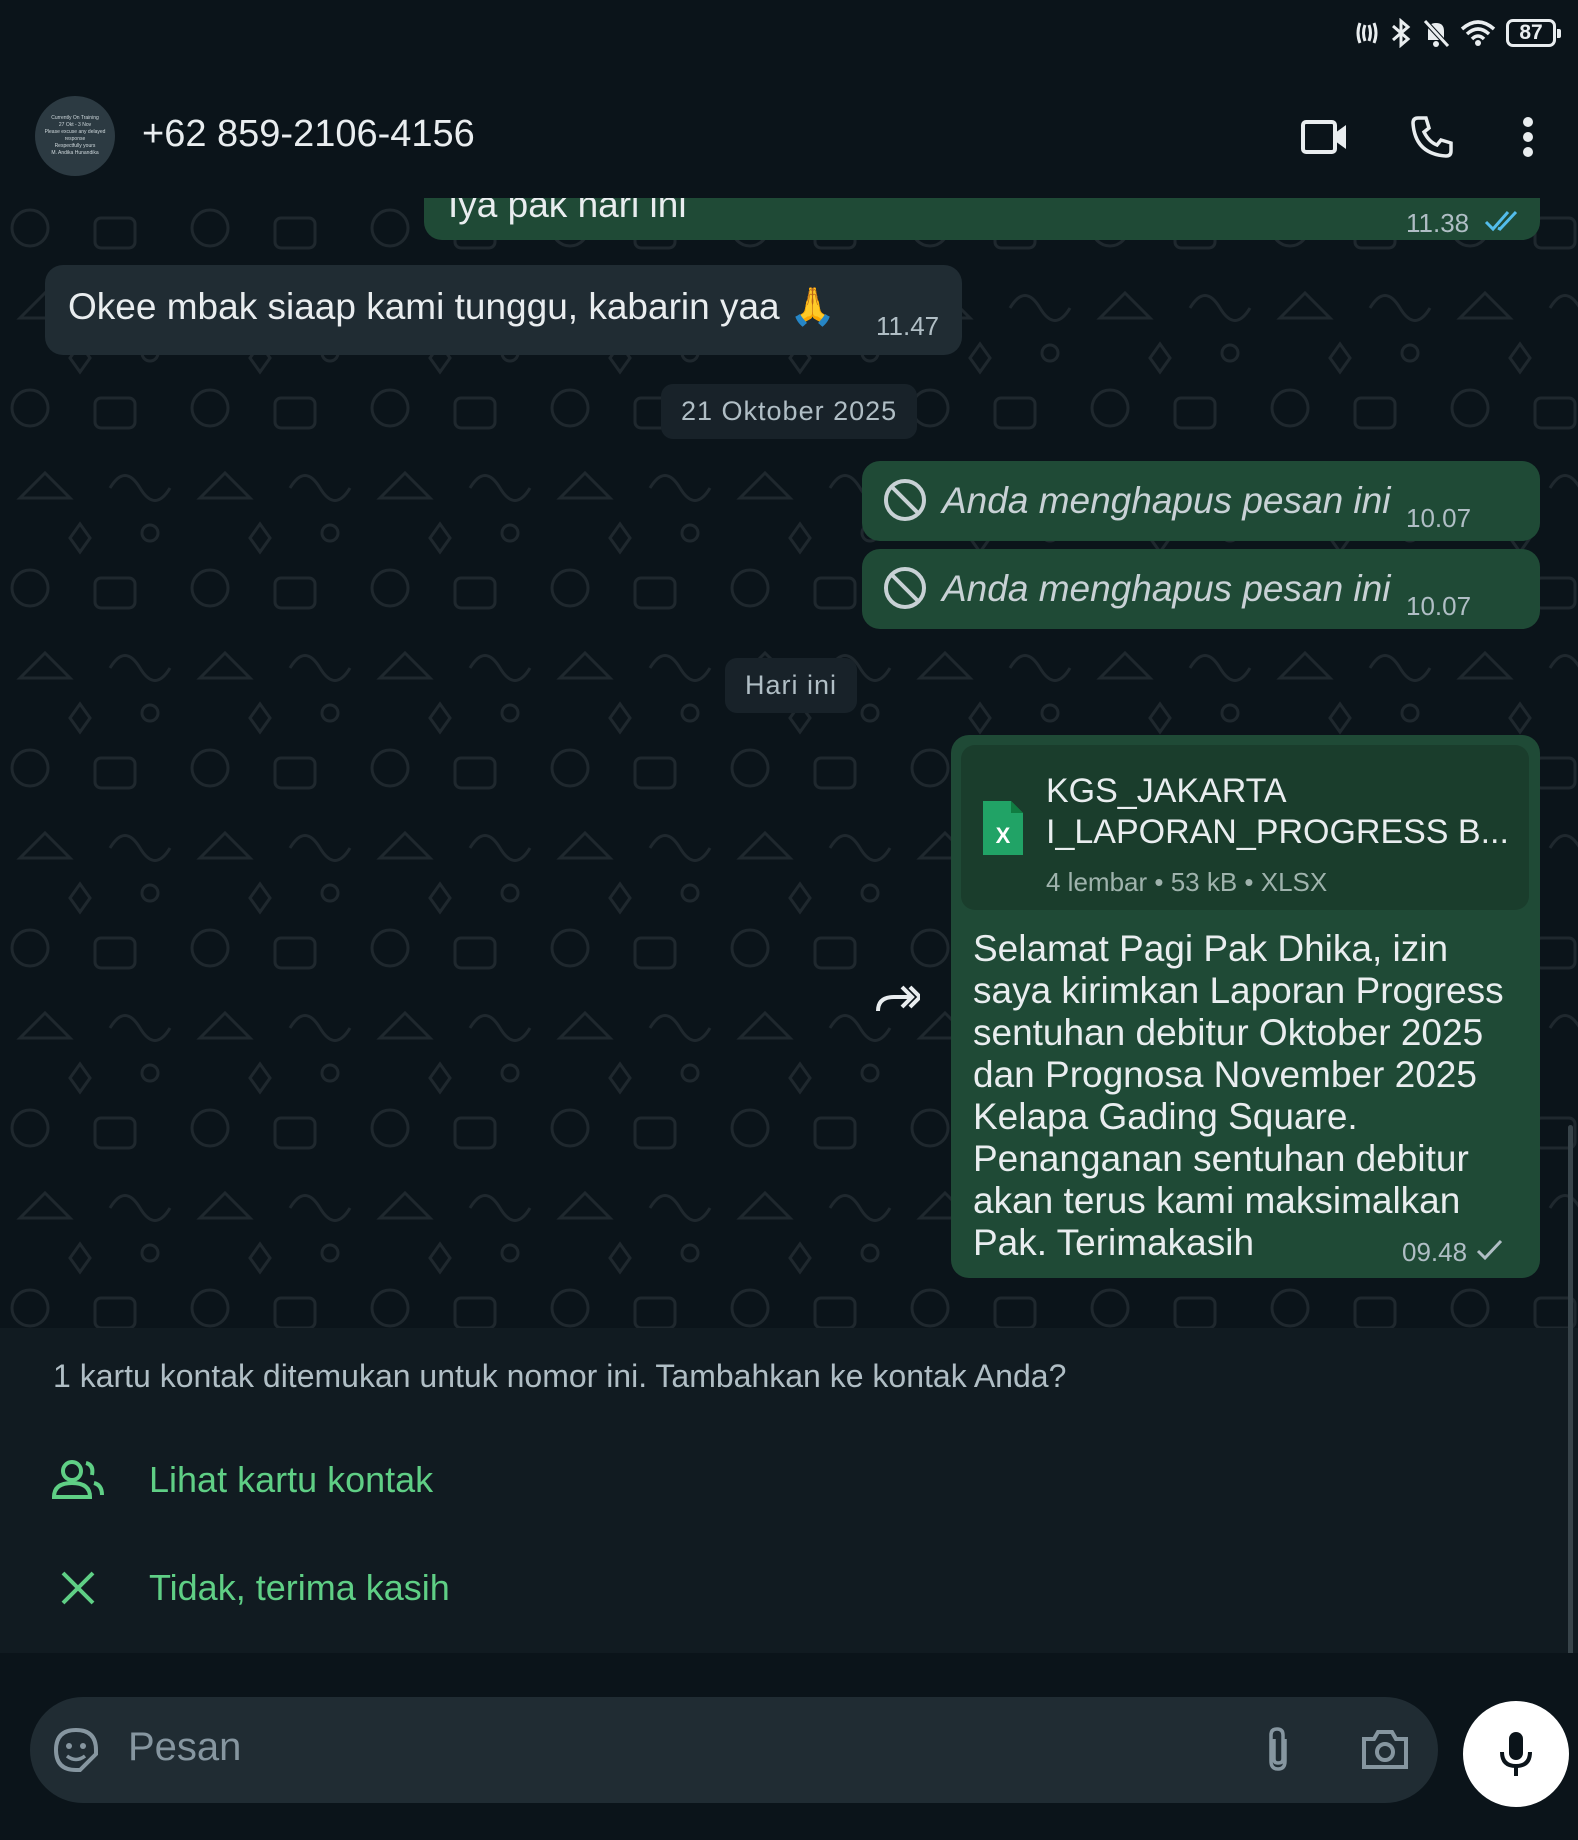  I want to click on video-call-button, so click(1325, 137).